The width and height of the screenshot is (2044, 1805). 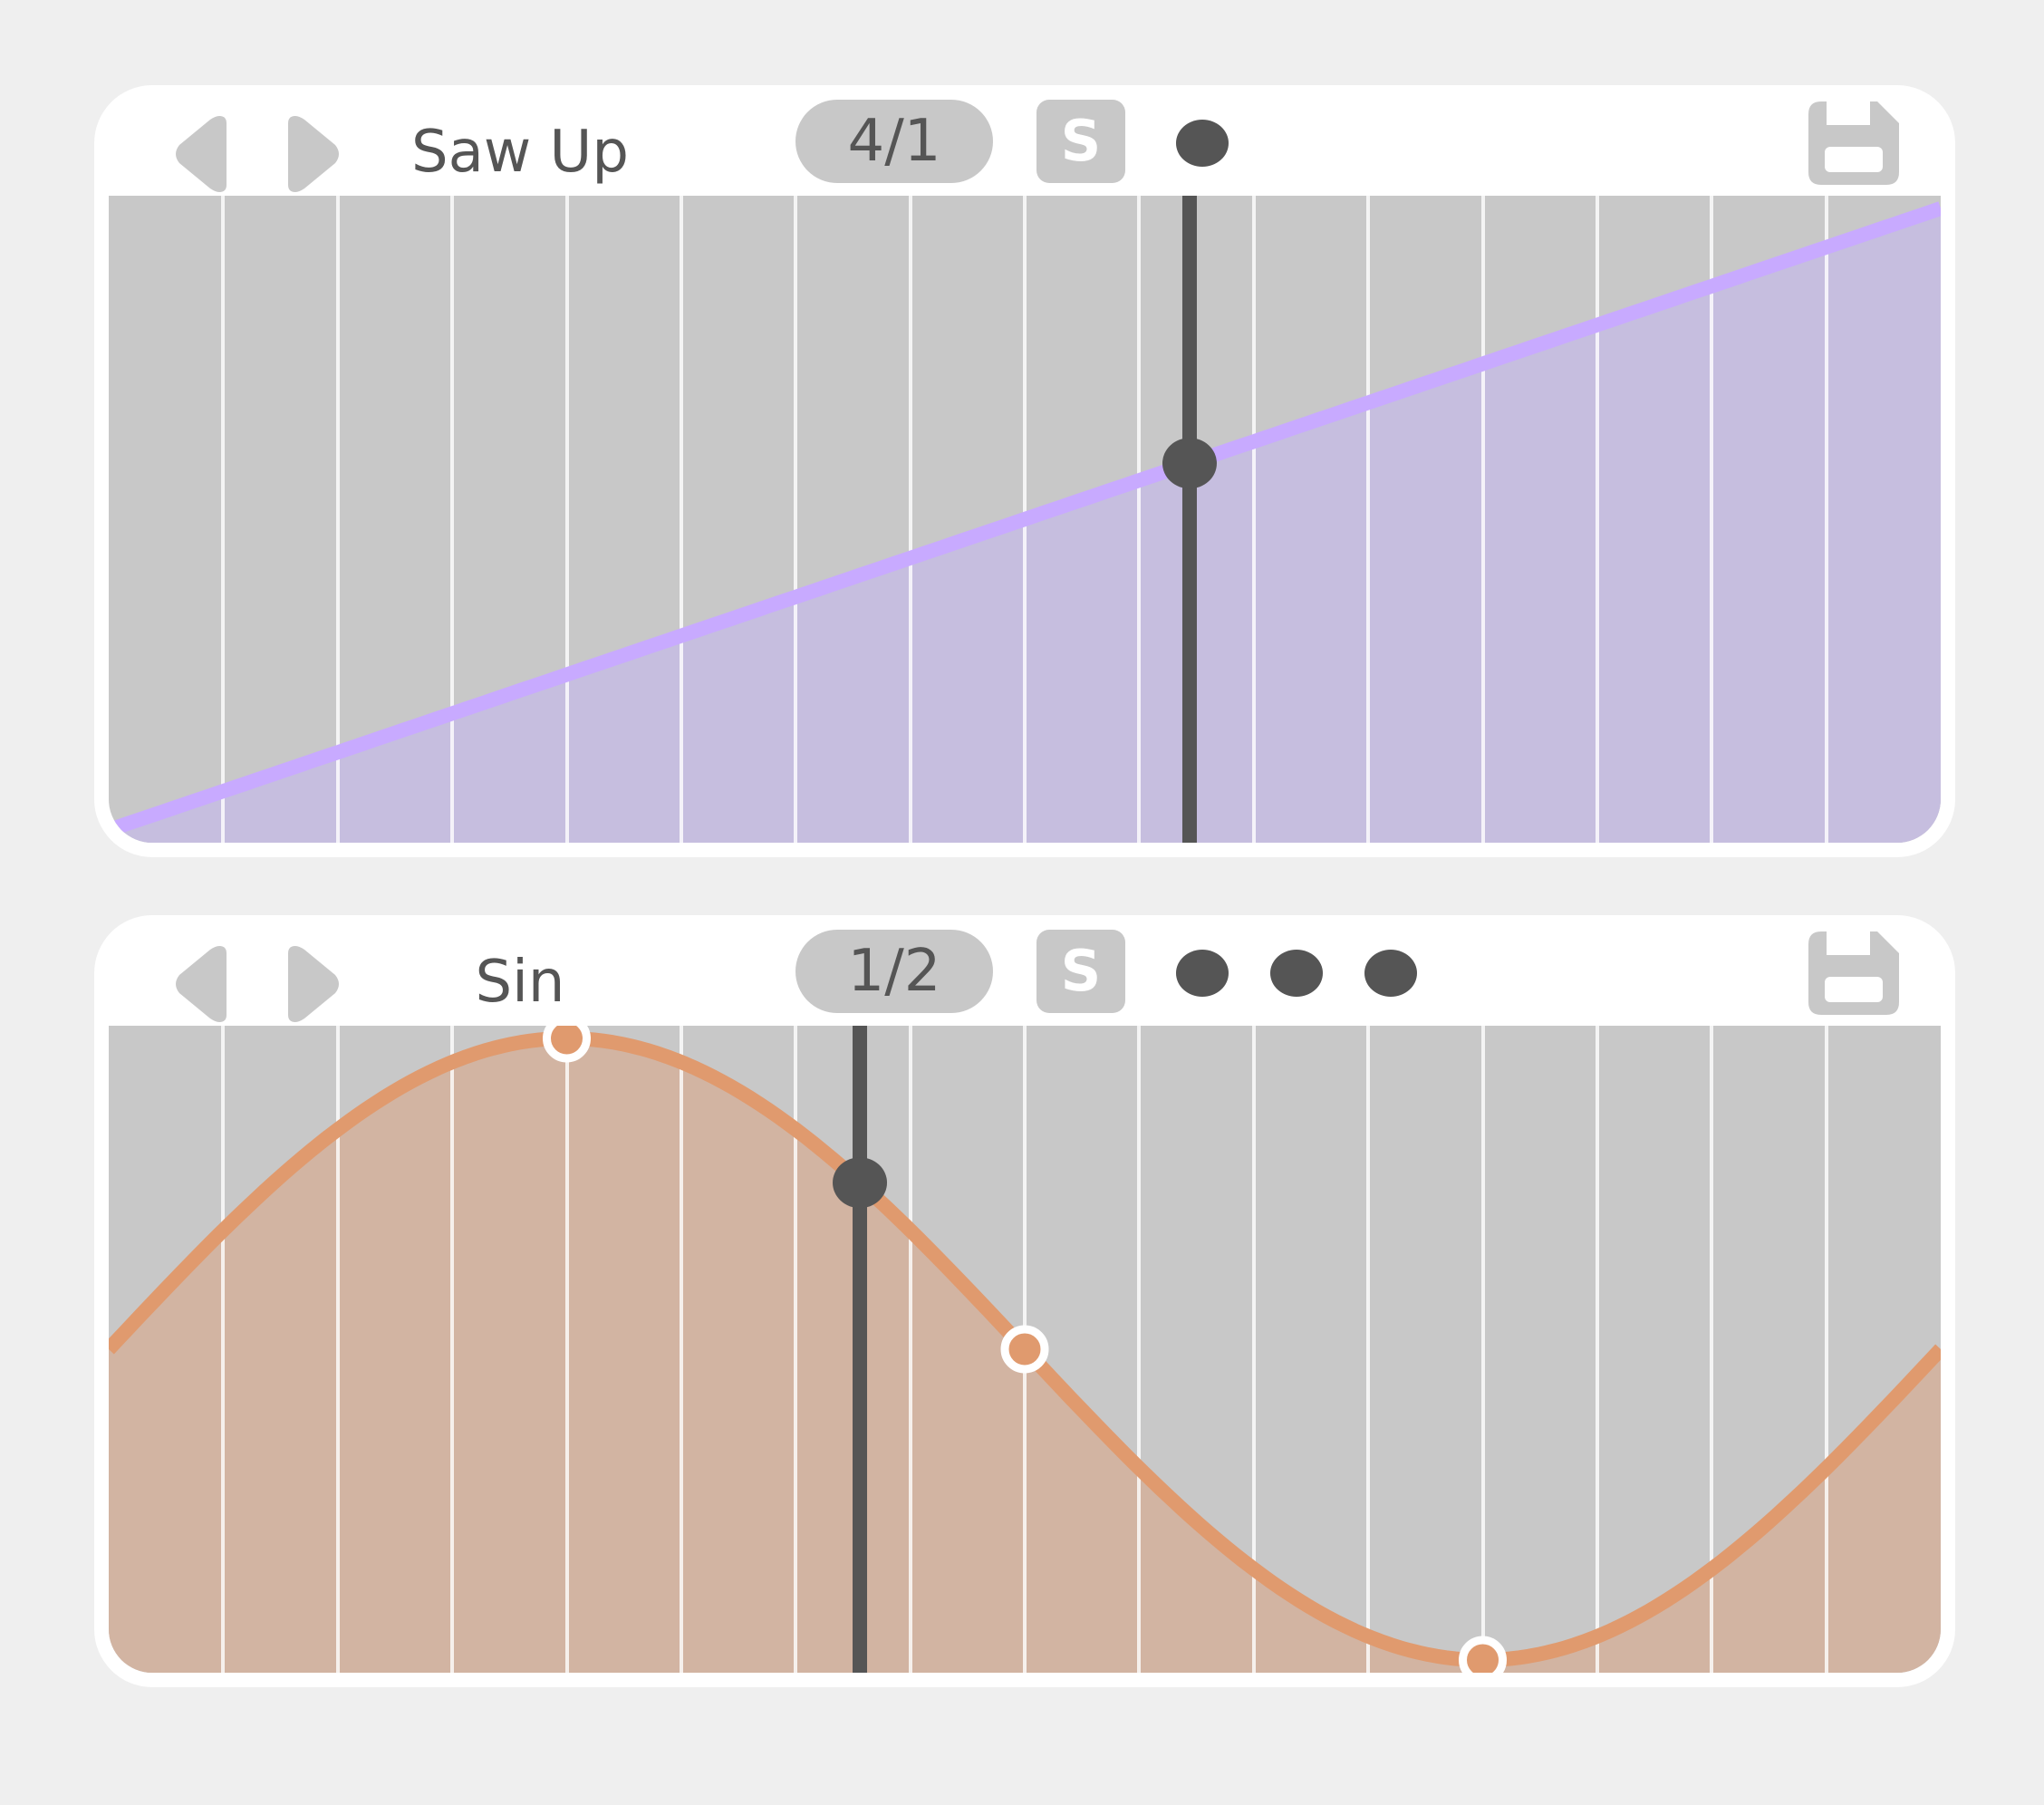 What do you see at coordinates (520, 152) in the screenshot?
I see `waveform-name: Saw Up` at bounding box center [520, 152].